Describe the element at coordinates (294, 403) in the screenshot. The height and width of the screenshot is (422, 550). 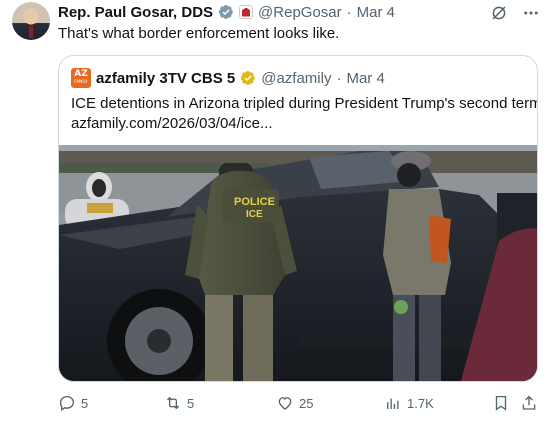
I see `like-button: 25` at that location.